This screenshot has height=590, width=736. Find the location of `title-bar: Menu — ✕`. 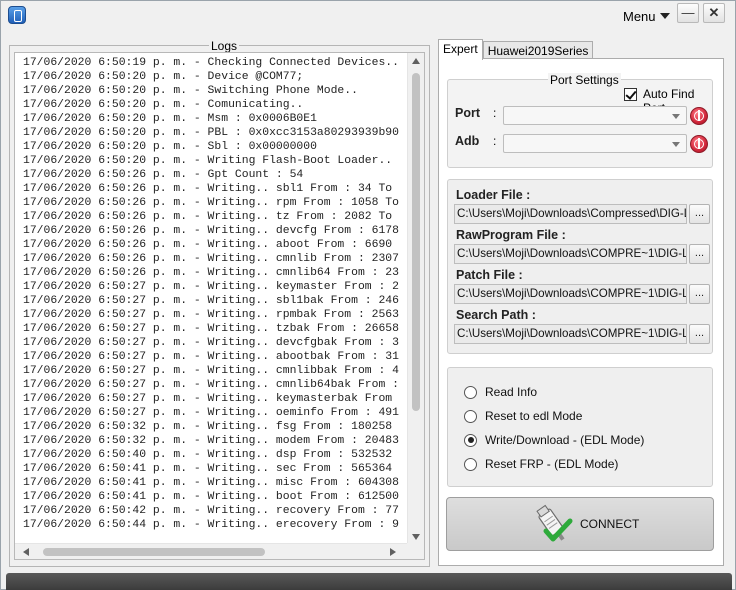

title-bar: Menu — ✕ is located at coordinates (368, 16).